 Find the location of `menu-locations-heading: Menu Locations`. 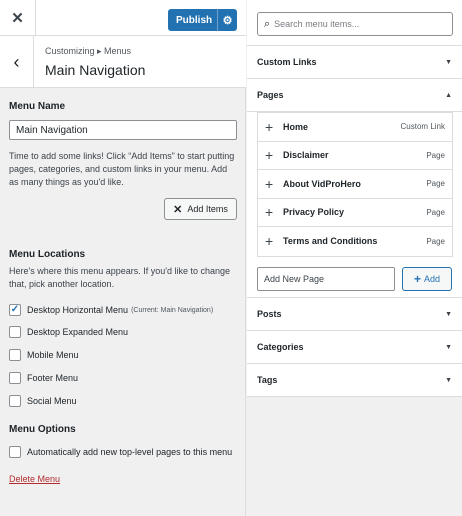

menu-locations-heading: Menu Locations is located at coordinates (47, 254).